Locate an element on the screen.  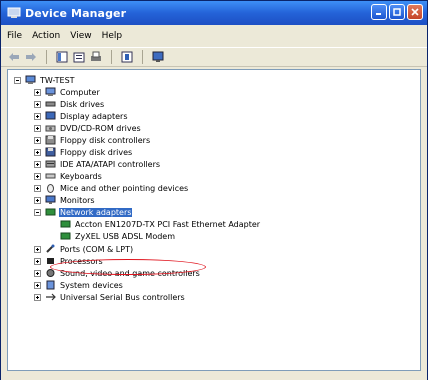
tree-item-label: Universal Serial Bus controllers is located at coordinates (122, 297).